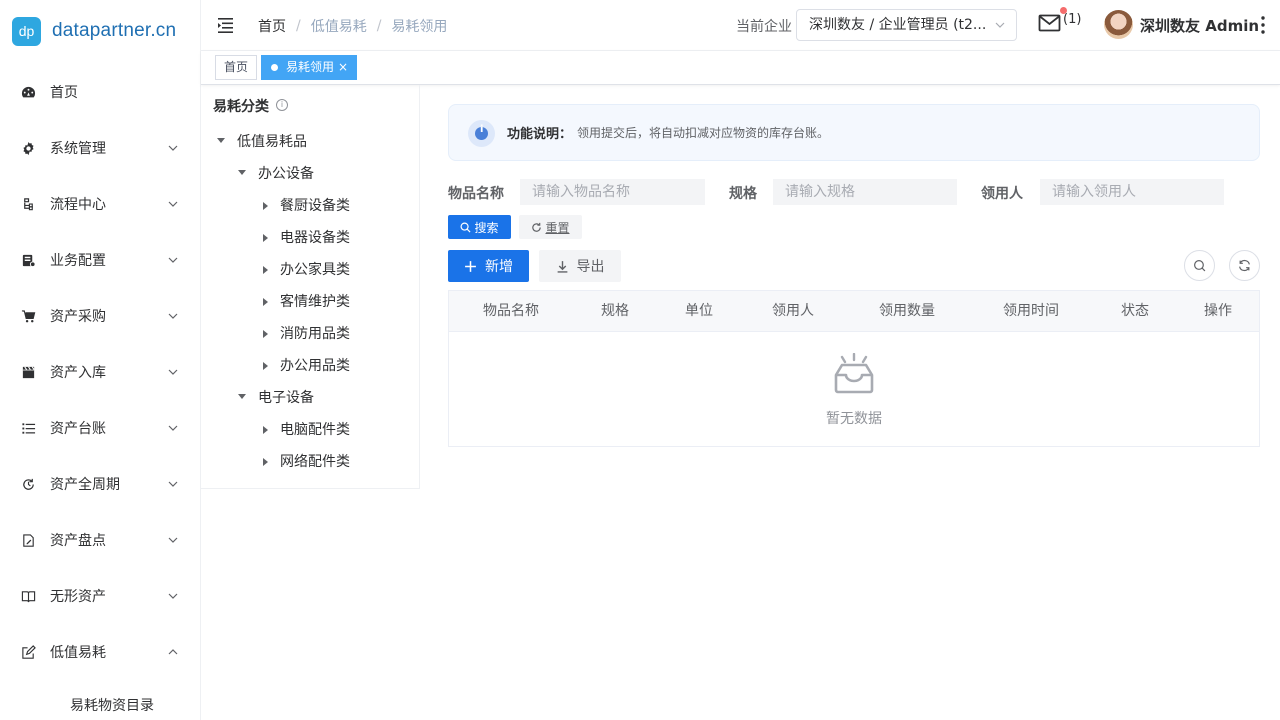 Image resolution: width=1280 pixels, height=720 pixels. I want to click on sidebar-item-flow: 流程中心, so click(100, 204).